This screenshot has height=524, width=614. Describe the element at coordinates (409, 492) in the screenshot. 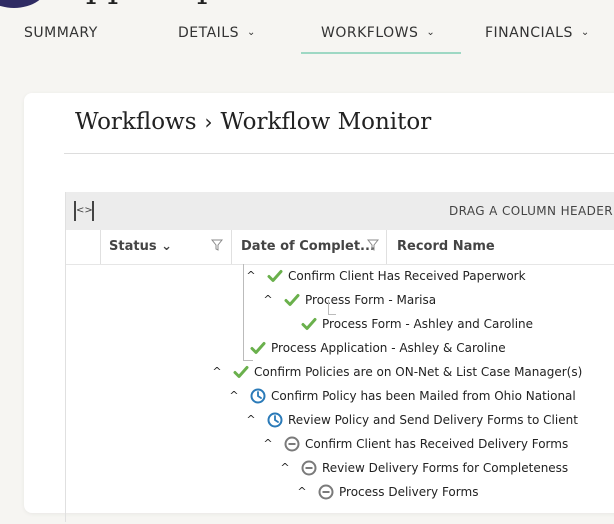

I see `row-label: Process Delivery Forms` at that location.